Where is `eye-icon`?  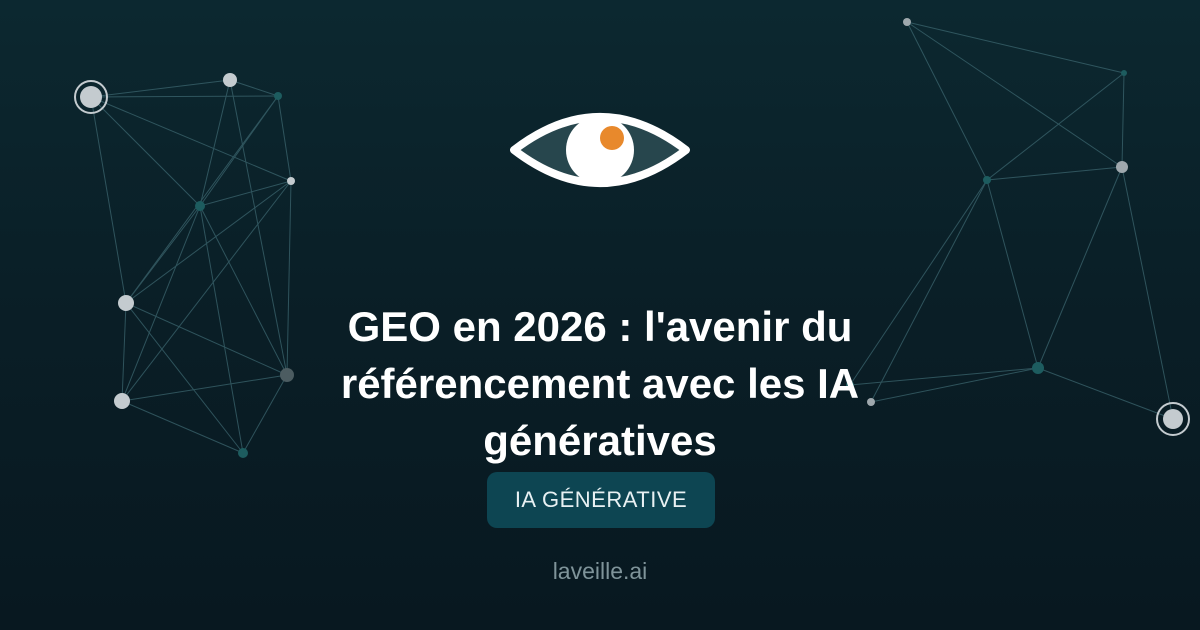
eye-icon is located at coordinates (600, 150).